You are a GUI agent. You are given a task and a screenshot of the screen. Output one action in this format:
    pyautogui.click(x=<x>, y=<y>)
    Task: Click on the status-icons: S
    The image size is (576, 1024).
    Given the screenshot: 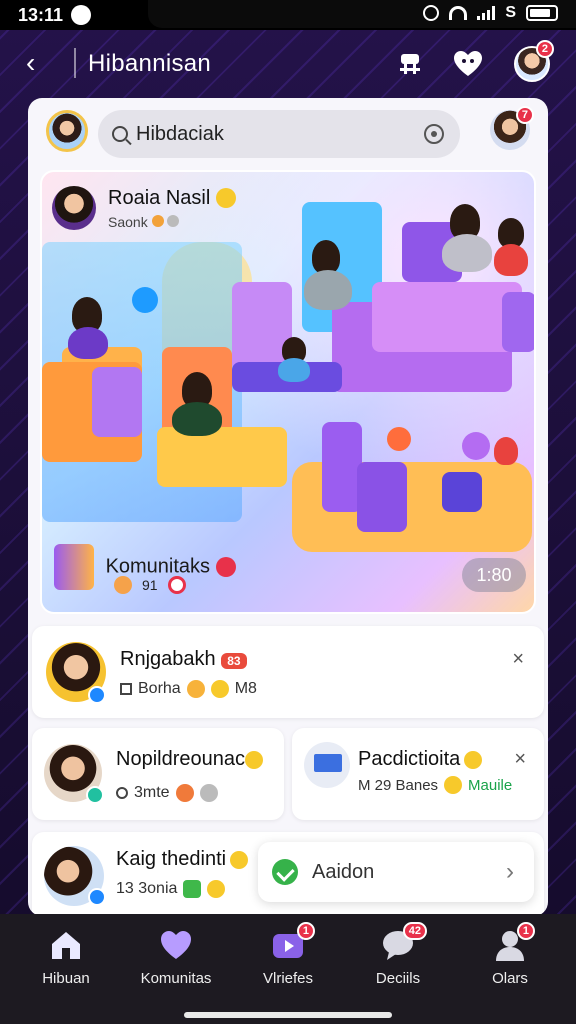 What is the action you would take?
    pyautogui.click(x=490, y=13)
    